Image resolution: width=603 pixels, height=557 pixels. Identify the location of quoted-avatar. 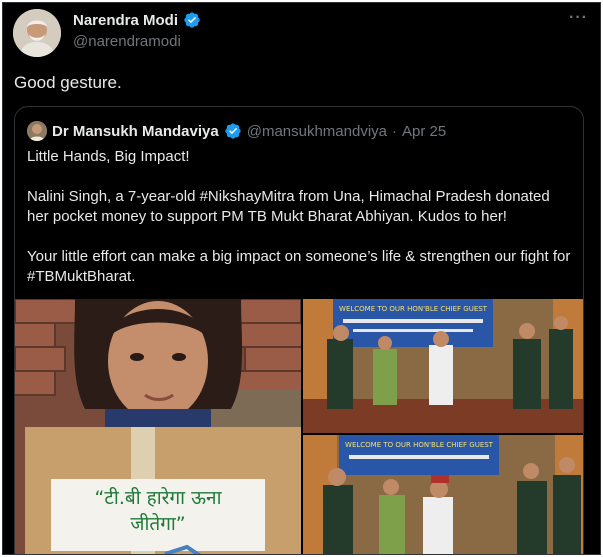
(37, 131).